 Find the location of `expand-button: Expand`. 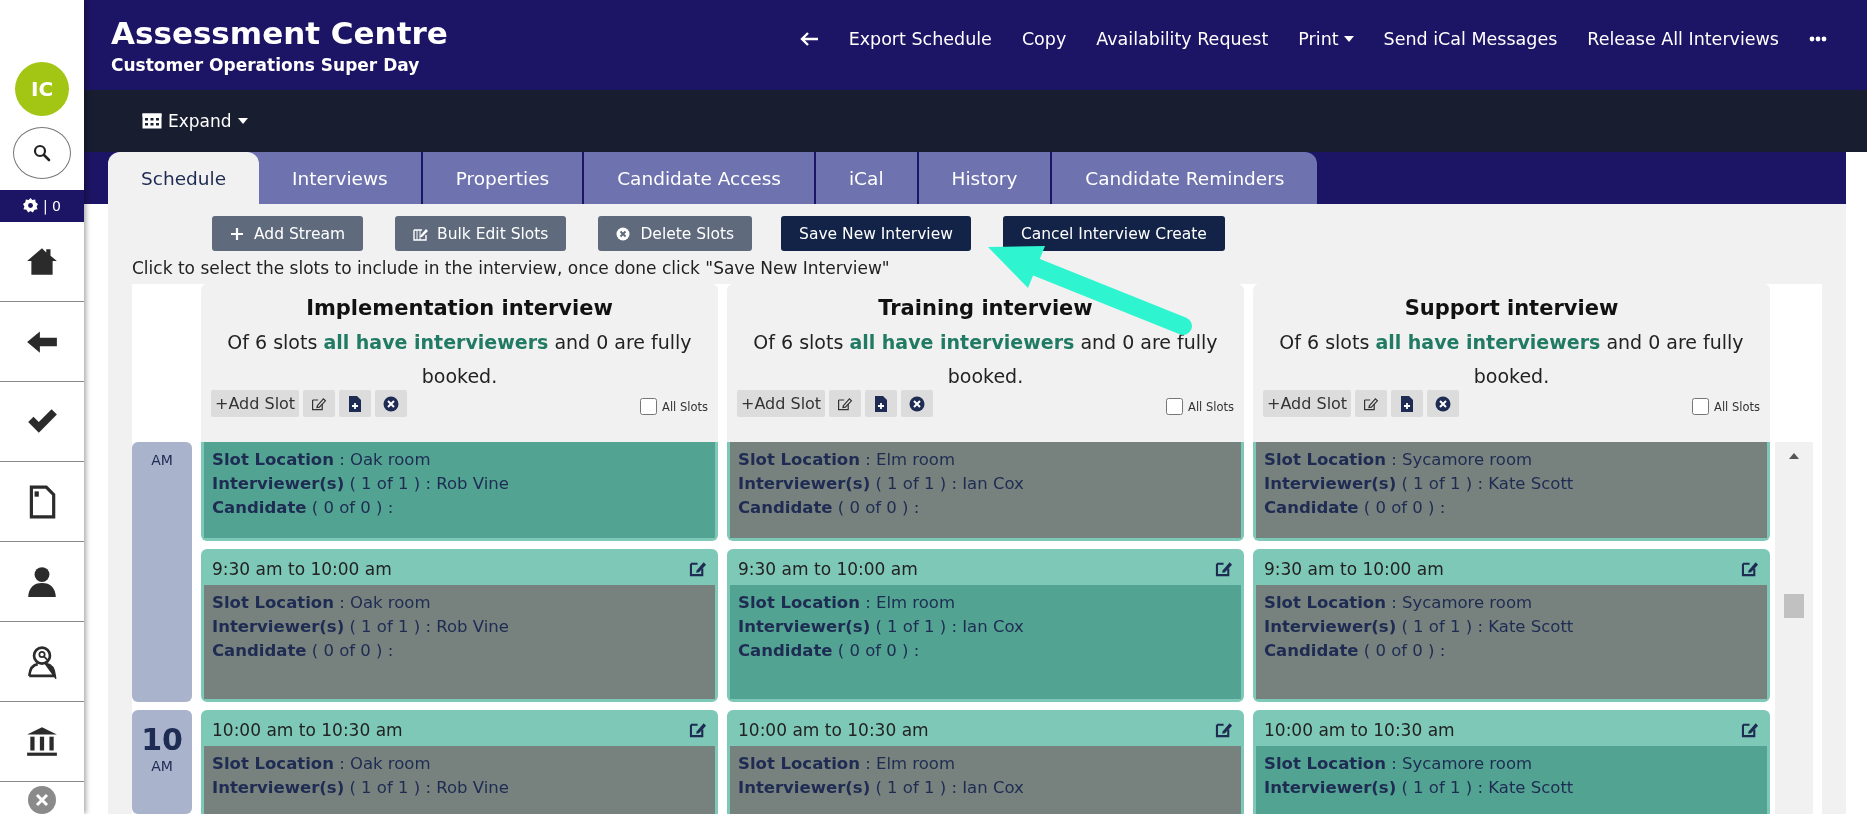

expand-button: Expand is located at coordinates (195, 121).